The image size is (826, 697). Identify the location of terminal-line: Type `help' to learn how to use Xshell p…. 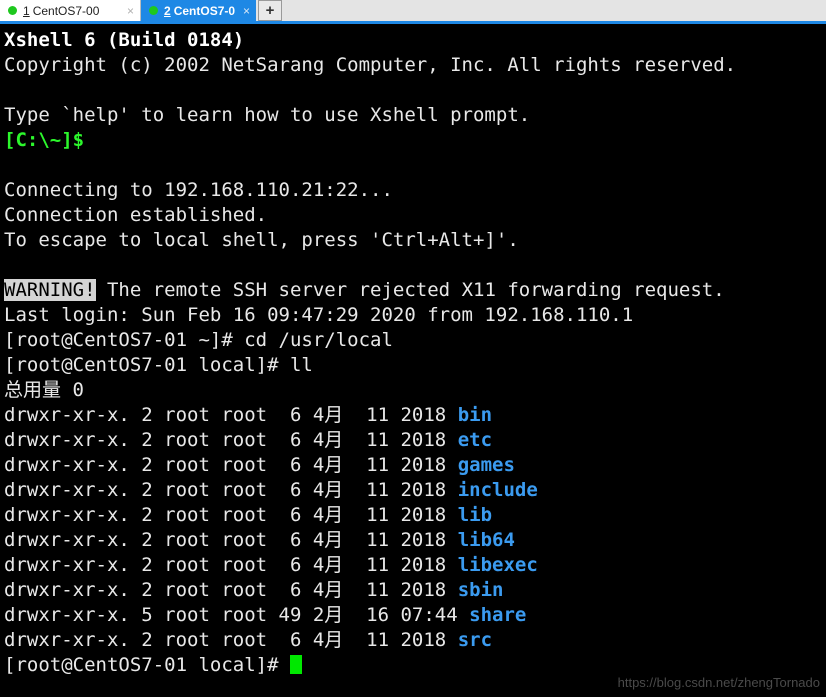
(415, 115).